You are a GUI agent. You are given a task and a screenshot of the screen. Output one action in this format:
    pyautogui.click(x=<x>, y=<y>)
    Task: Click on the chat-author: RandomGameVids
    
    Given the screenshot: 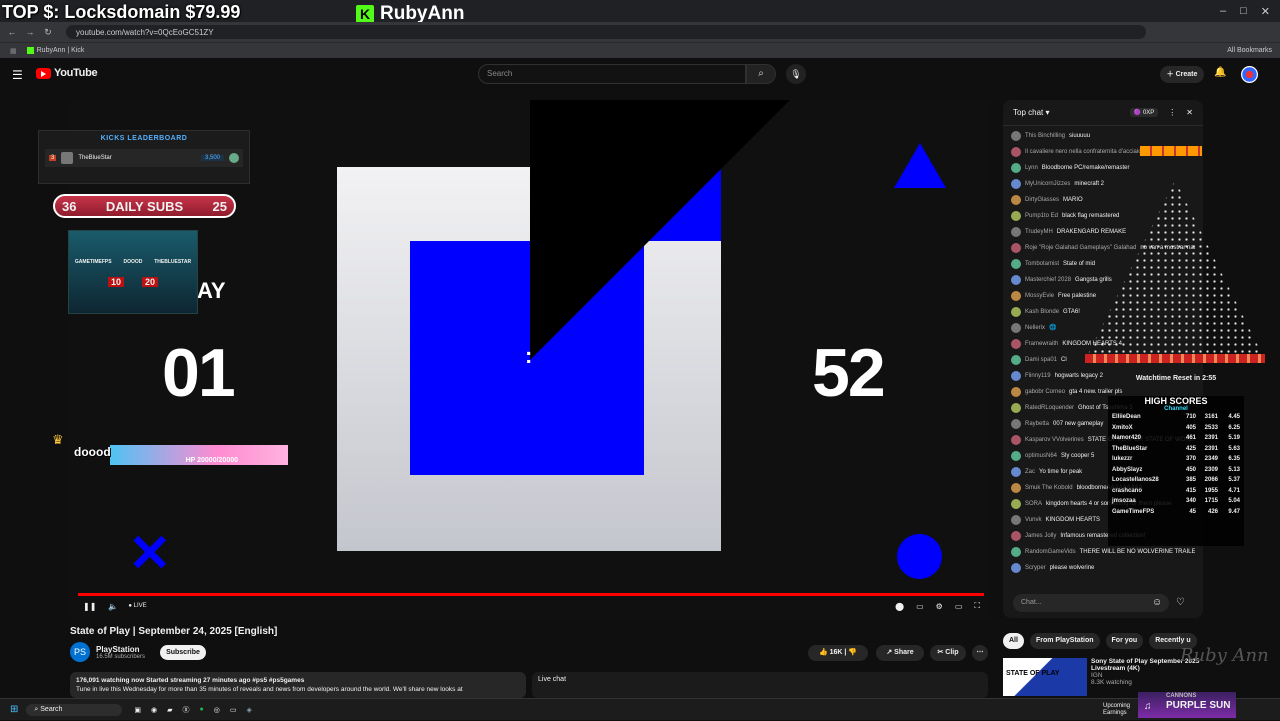 What is the action you would take?
    pyautogui.click(x=1050, y=552)
    